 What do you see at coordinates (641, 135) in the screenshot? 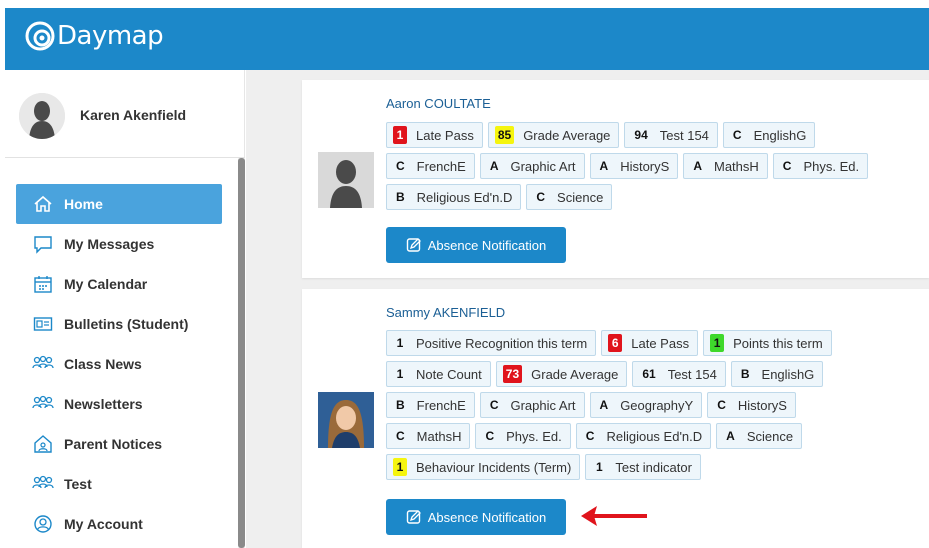
I see `indicator-badge: 94` at bounding box center [641, 135].